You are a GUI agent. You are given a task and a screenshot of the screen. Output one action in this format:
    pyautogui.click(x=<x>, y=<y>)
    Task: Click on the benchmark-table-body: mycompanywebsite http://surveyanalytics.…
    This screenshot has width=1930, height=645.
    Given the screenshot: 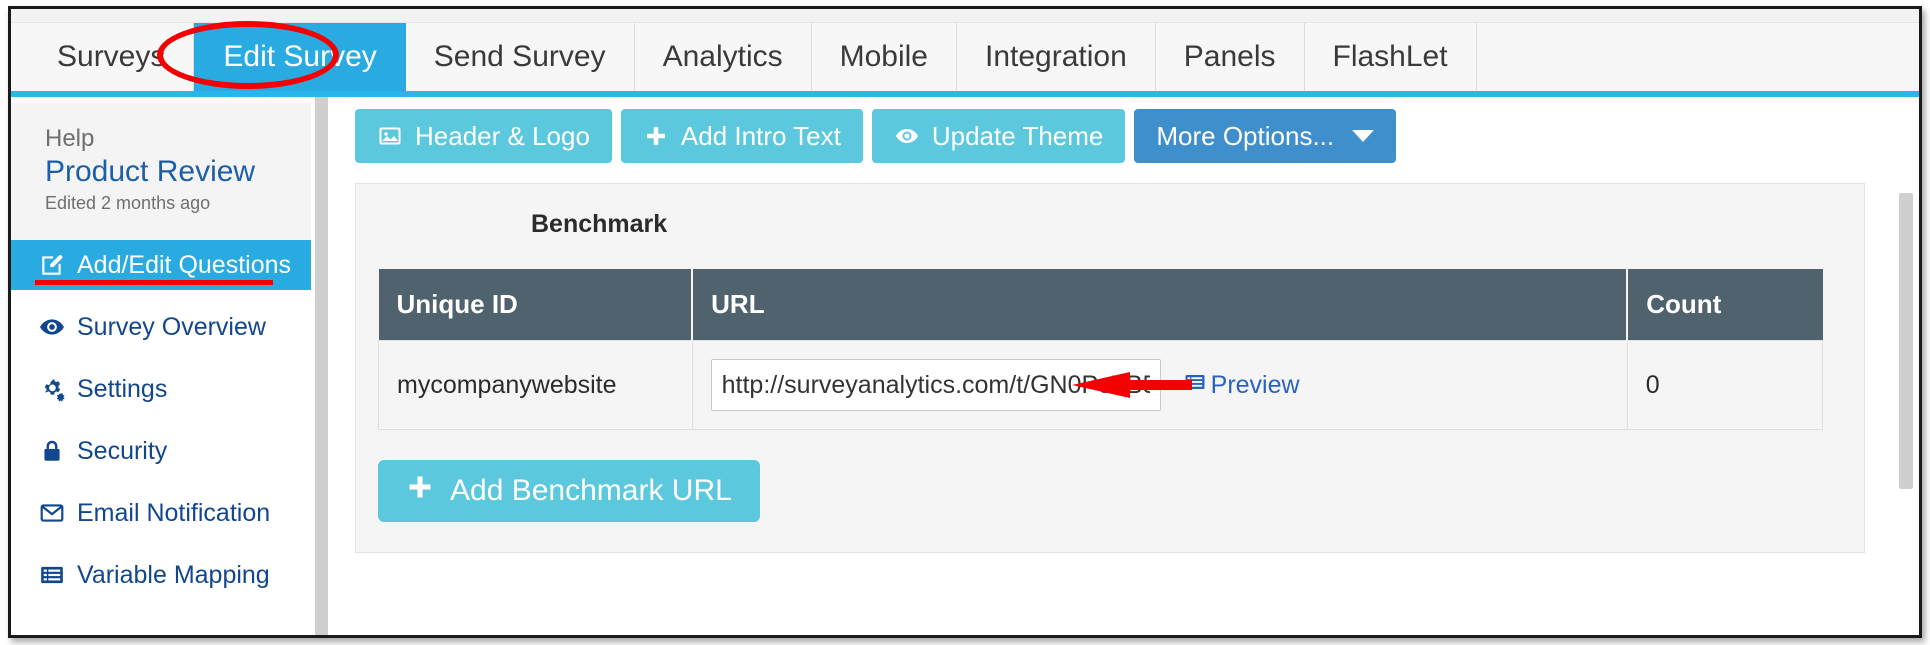 What is the action you would take?
    pyautogui.click(x=1101, y=385)
    